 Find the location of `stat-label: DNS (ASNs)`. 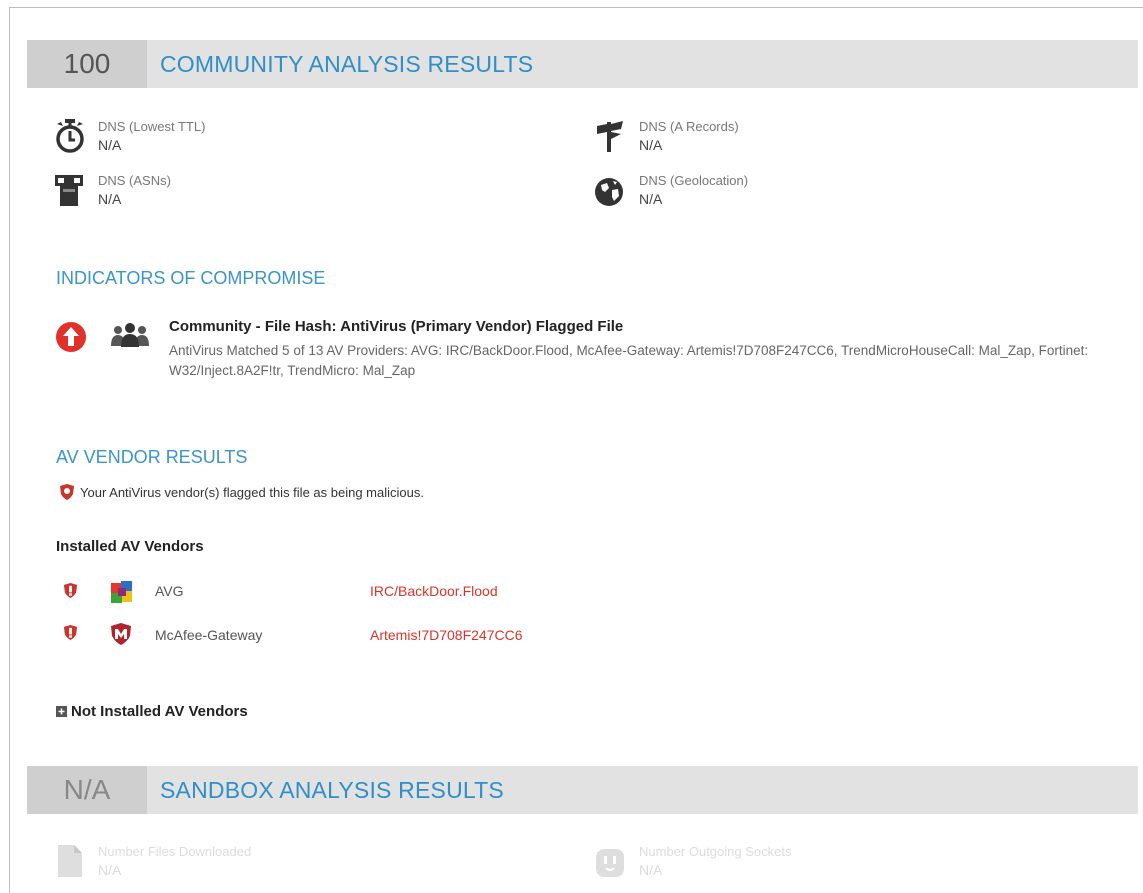

stat-label: DNS (ASNs) is located at coordinates (134, 180).